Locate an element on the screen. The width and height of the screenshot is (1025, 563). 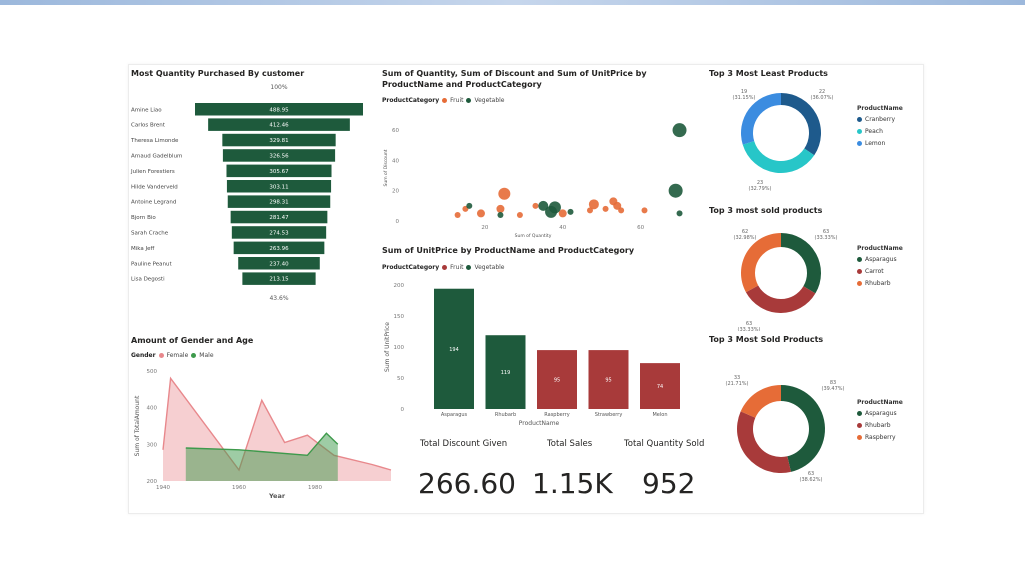
scatter-legend-label: ProductCategory is located at coordinates (411, 100).